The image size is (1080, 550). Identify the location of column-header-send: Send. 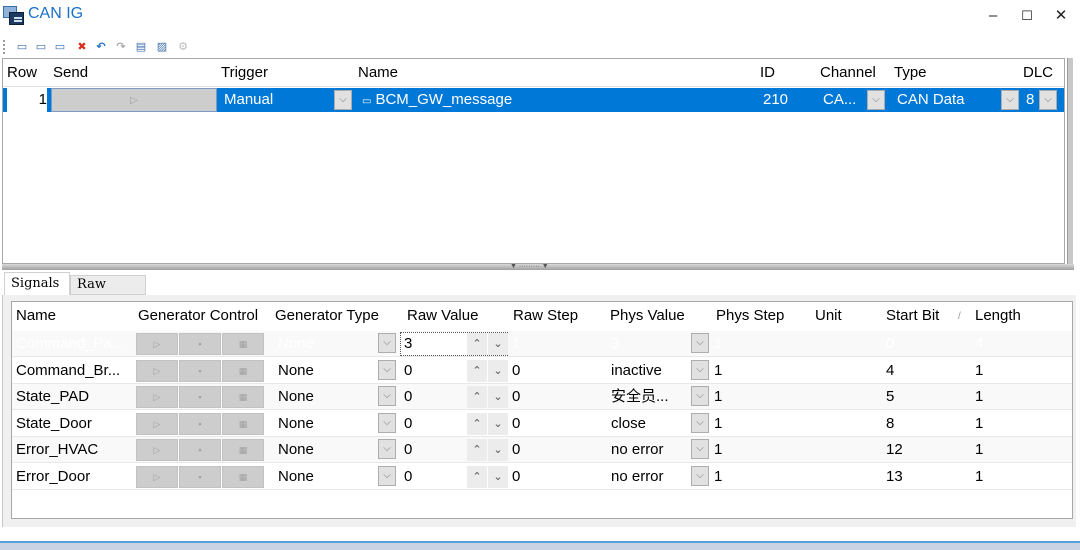
(70, 72).